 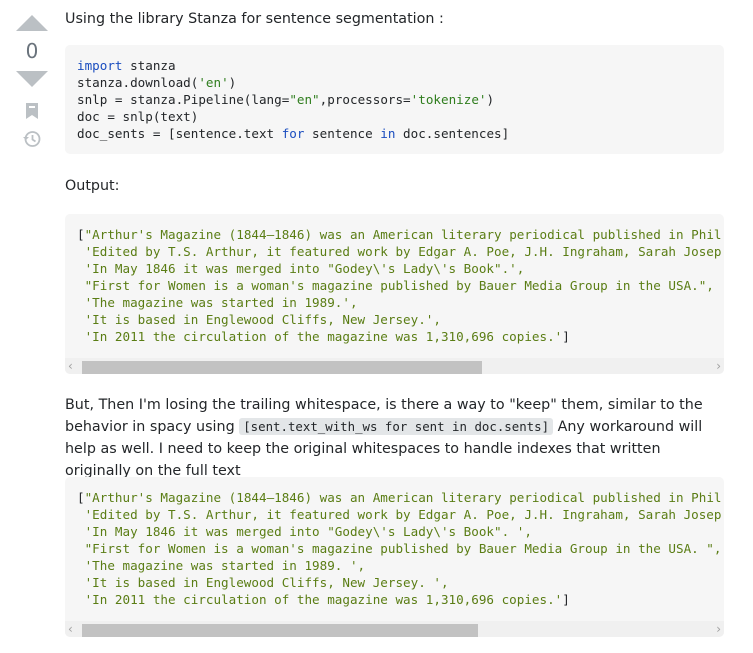 What do you see at coordinates (293, 133) in the screenshot?
I see `code-token: for` at bounding box center [293, 133].